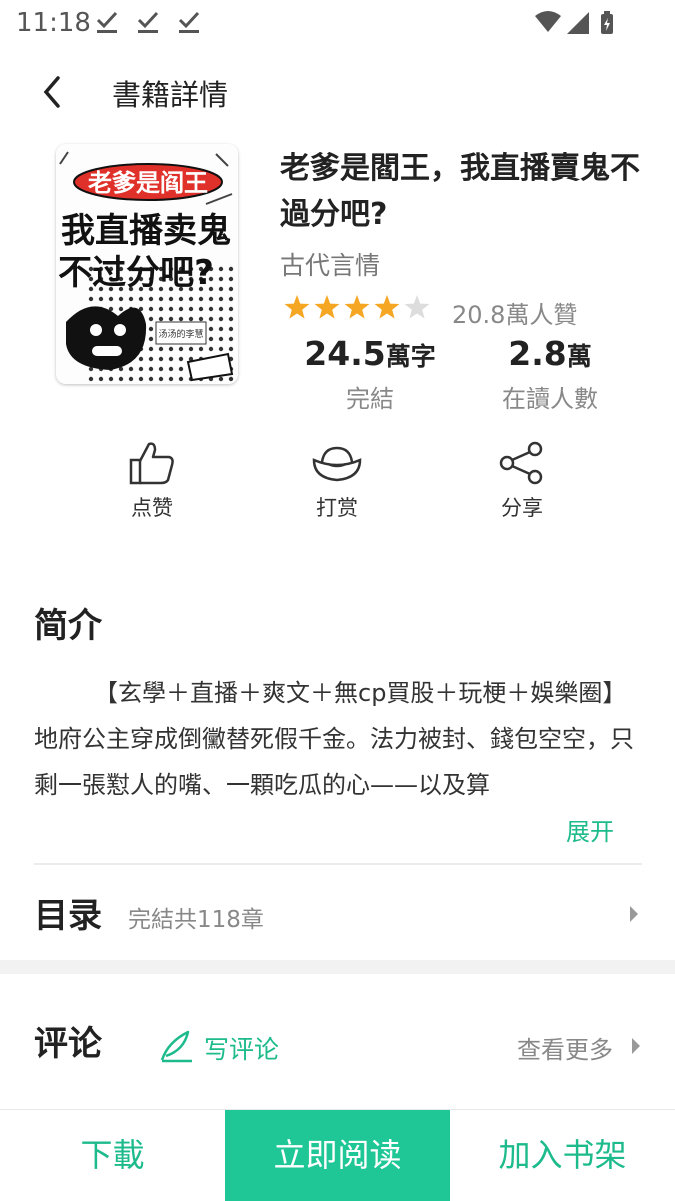  Describe the element at coordinates (68, 1044) in the screenshot. I see `comments-heading: 评论` at that location.